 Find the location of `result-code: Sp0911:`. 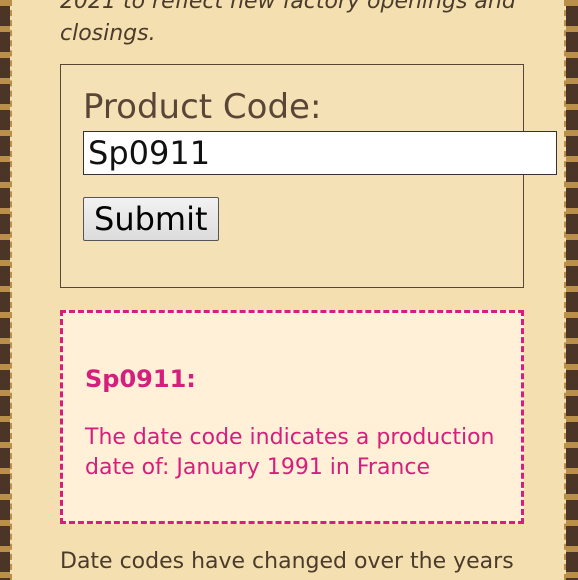

result-code: Sp0911: is located at coordinates (140, 379).